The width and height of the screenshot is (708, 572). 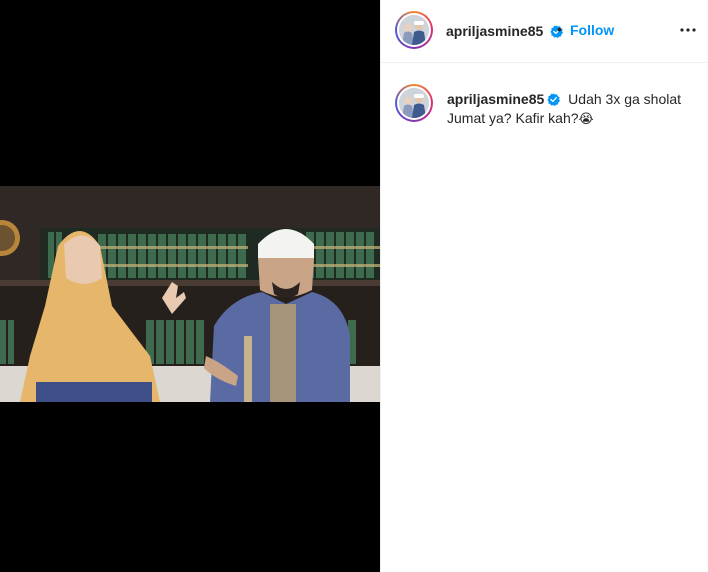 I want to click on avatar, so click(x=414, y=30).